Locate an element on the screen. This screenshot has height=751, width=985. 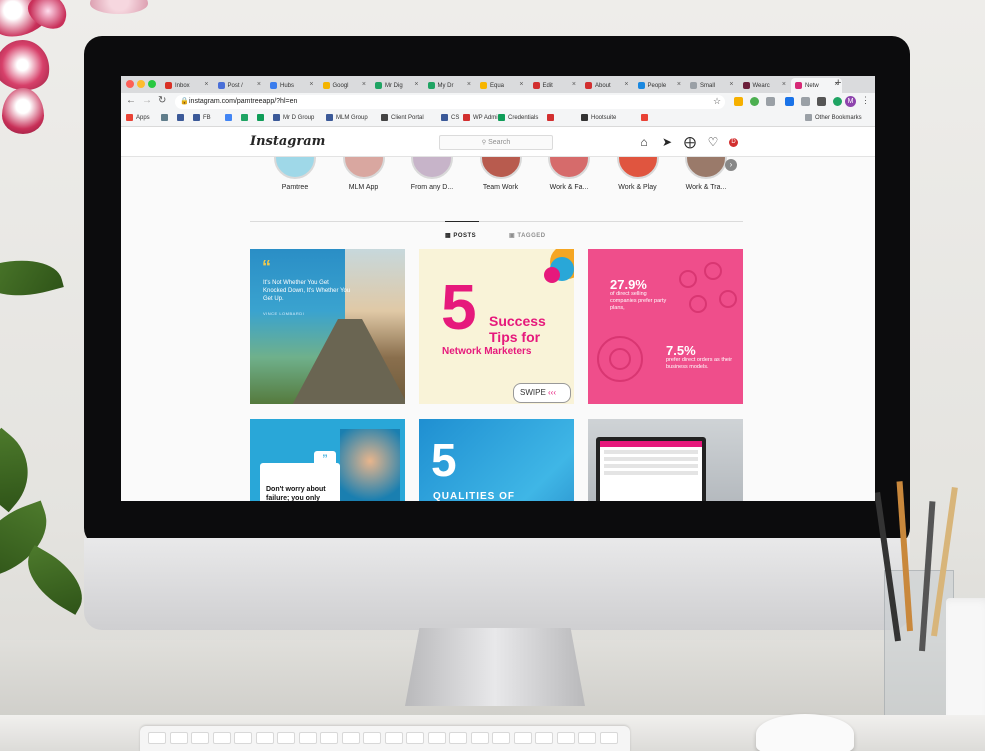
profile-avatar: D is located at coordinates (733, 142).